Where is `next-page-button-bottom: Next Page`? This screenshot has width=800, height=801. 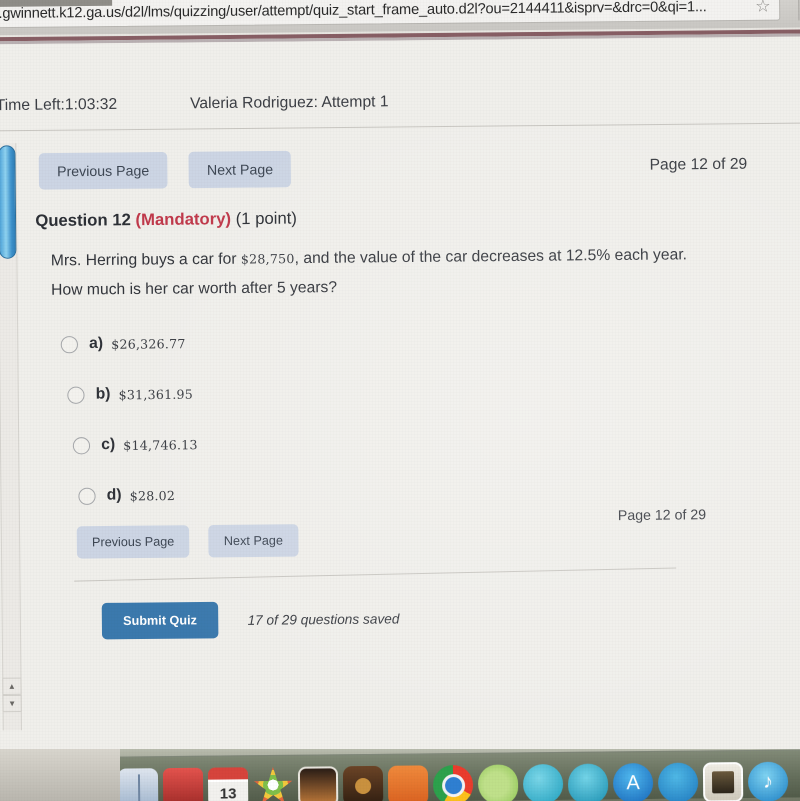 next-page-button-bottom: Next Page is located at coordinates (253, 541).